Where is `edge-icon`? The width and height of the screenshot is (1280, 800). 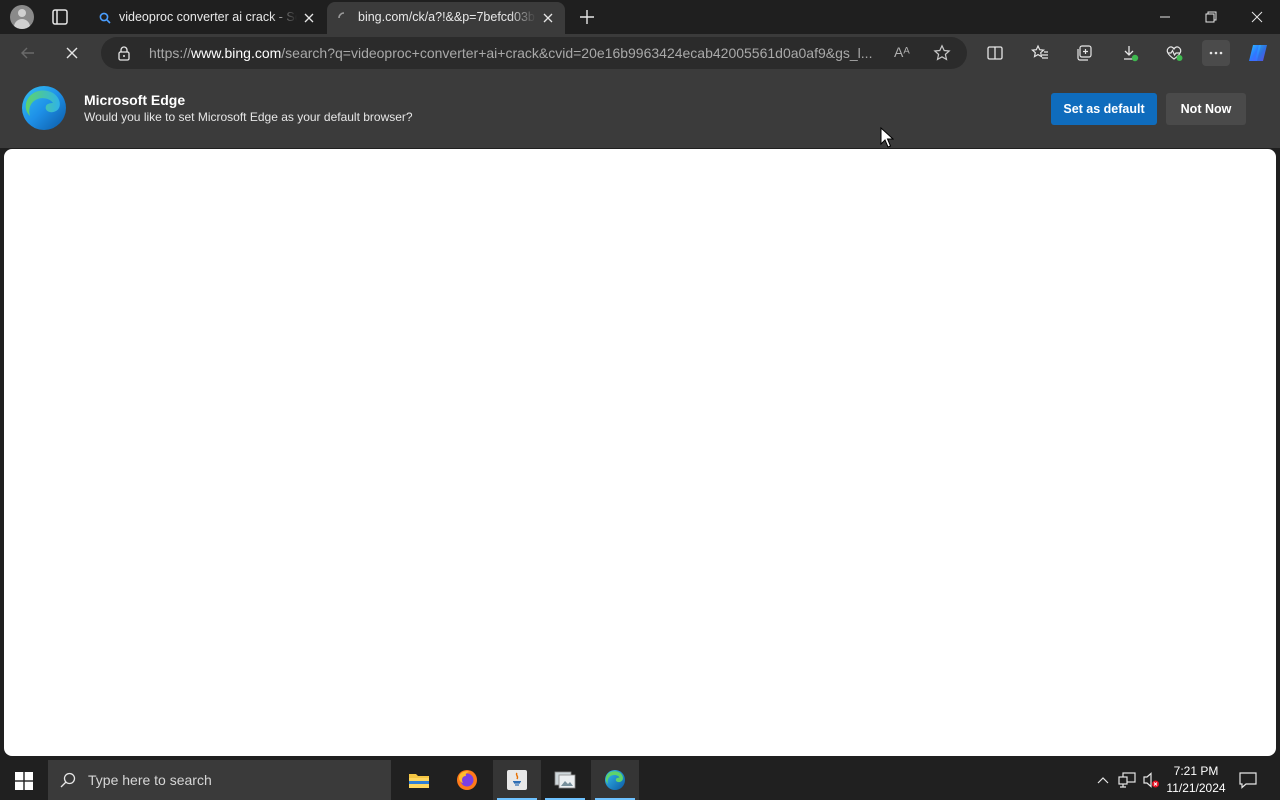
edge-icon is located at coordinates (615, 780).